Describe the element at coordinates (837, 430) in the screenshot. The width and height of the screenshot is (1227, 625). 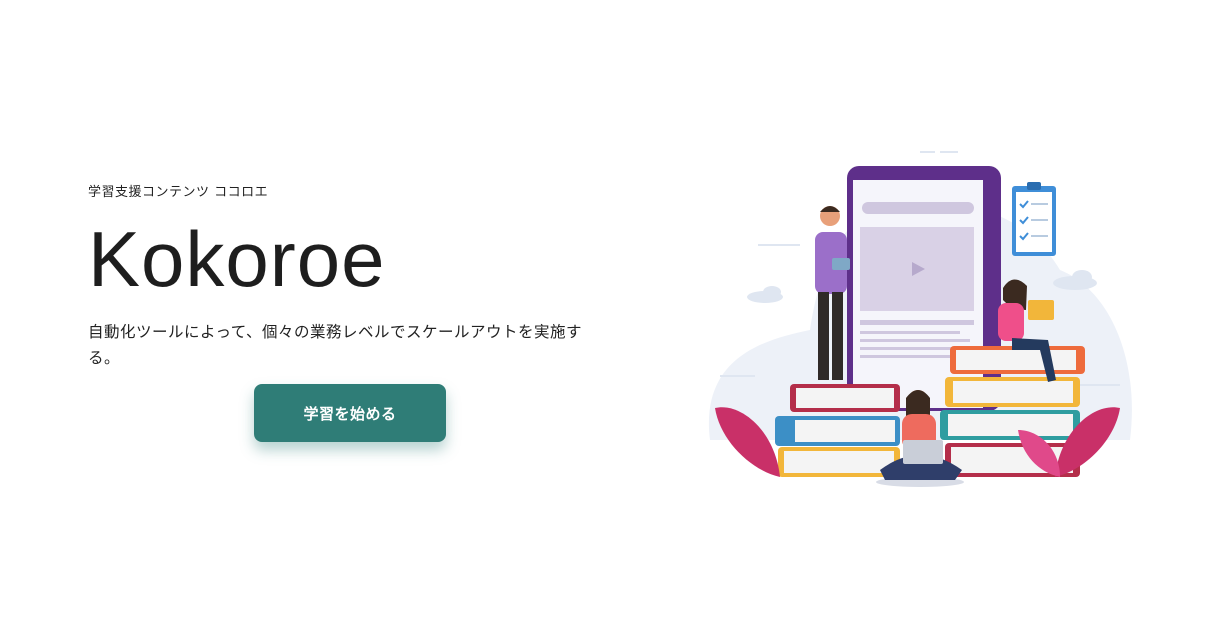
I see `book-stack-left` at that location.